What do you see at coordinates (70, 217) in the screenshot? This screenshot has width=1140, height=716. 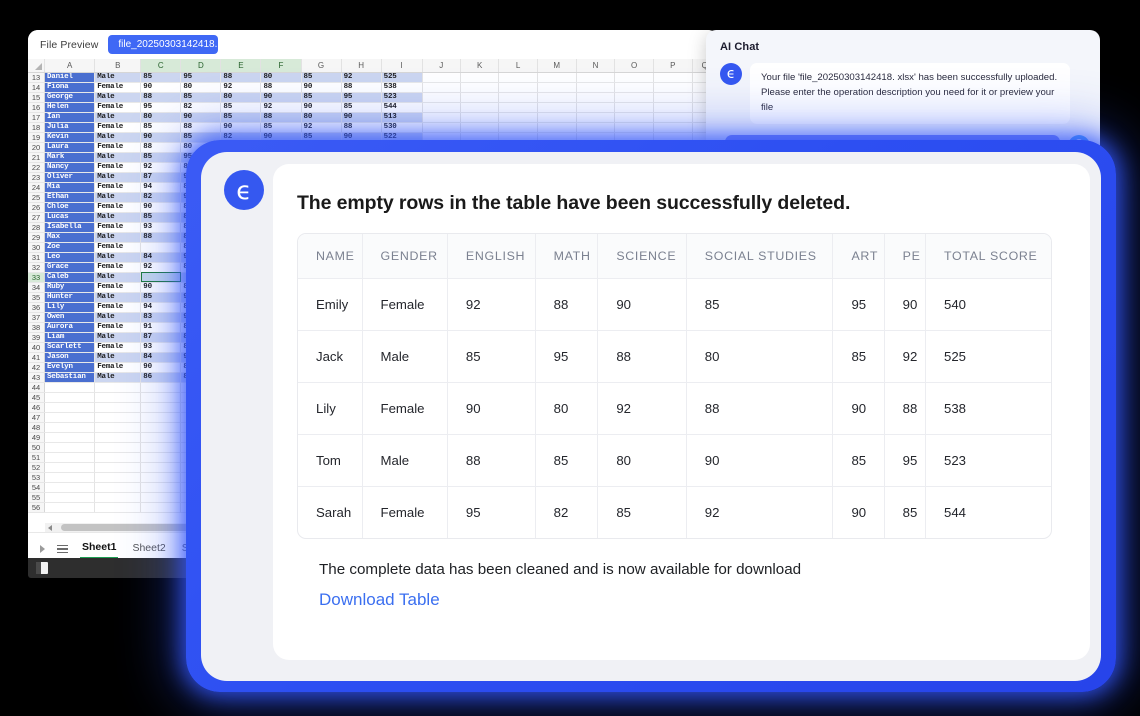 I see `grid-cell: Lucas` at bounding box center [70, 217].